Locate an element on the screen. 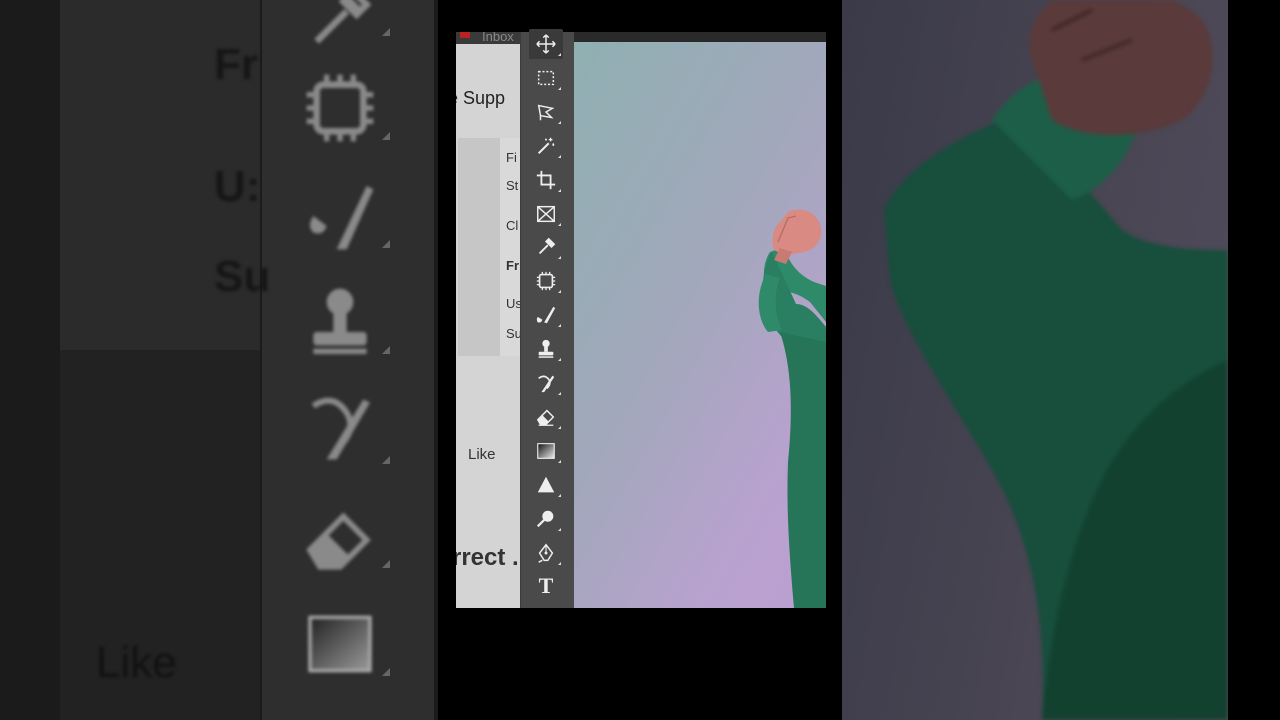  brush-icon is located at coordinates (546, 315).